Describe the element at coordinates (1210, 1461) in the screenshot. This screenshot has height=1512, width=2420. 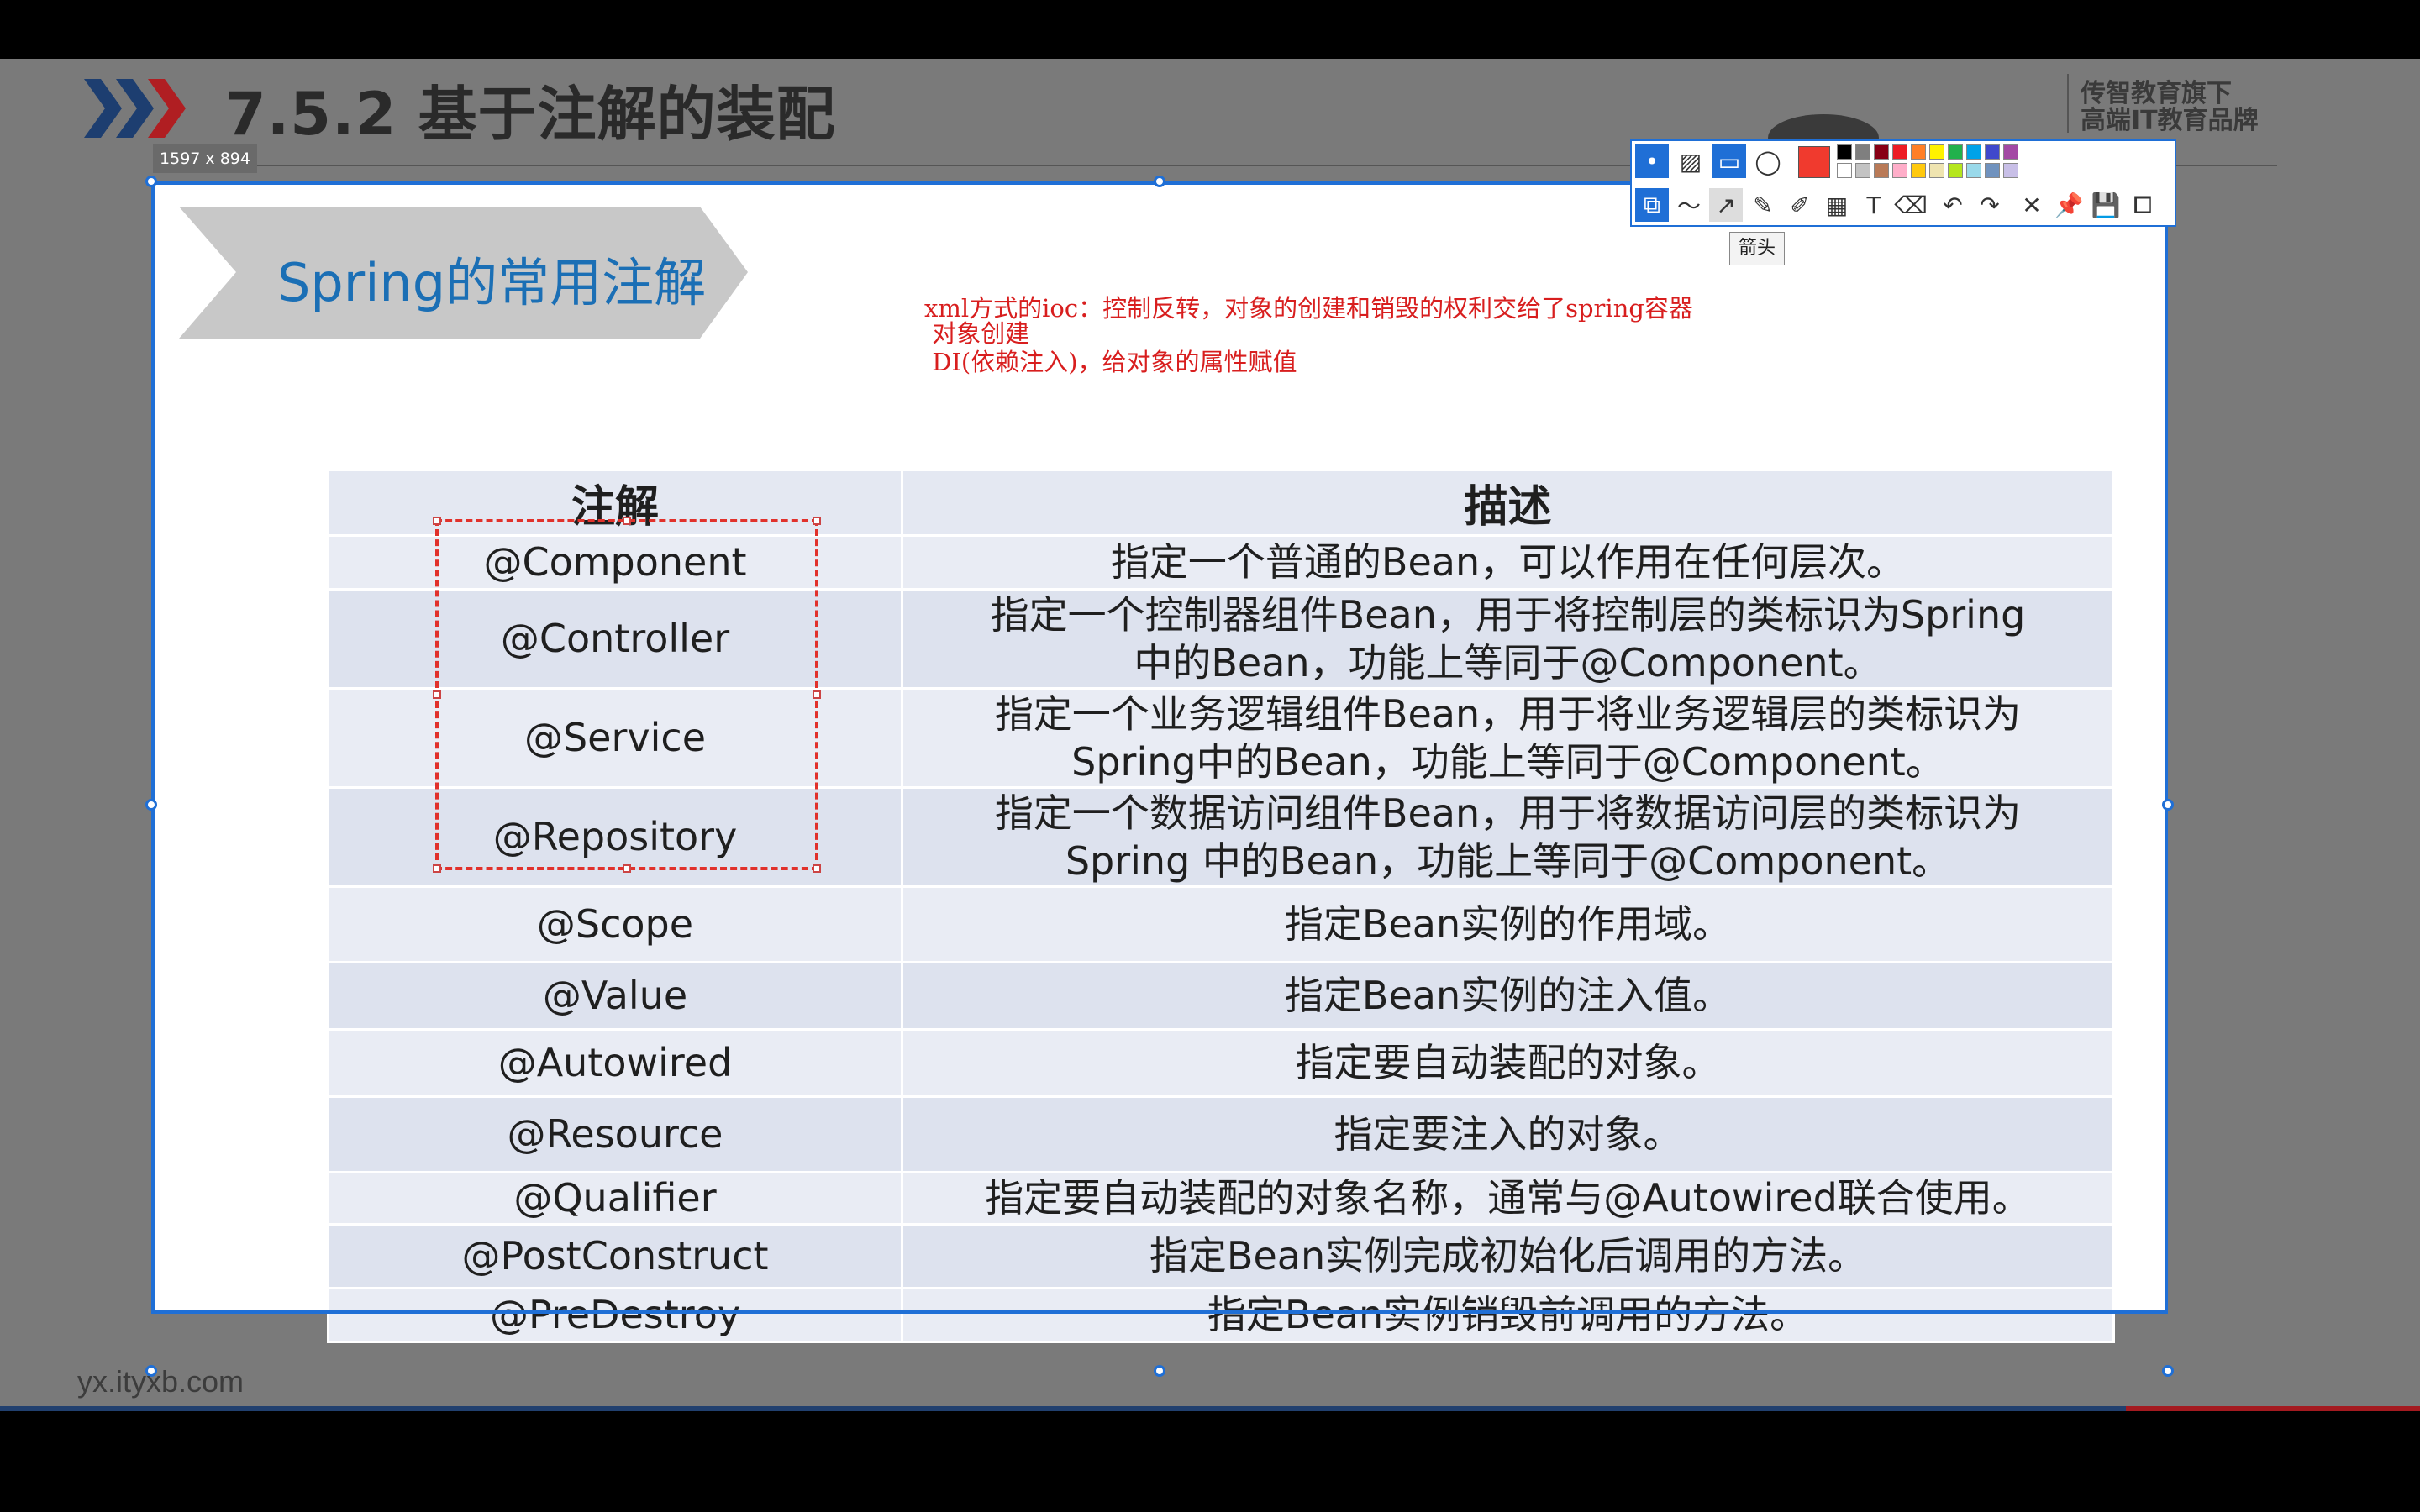
I see `bottom-letterbox` at that location.